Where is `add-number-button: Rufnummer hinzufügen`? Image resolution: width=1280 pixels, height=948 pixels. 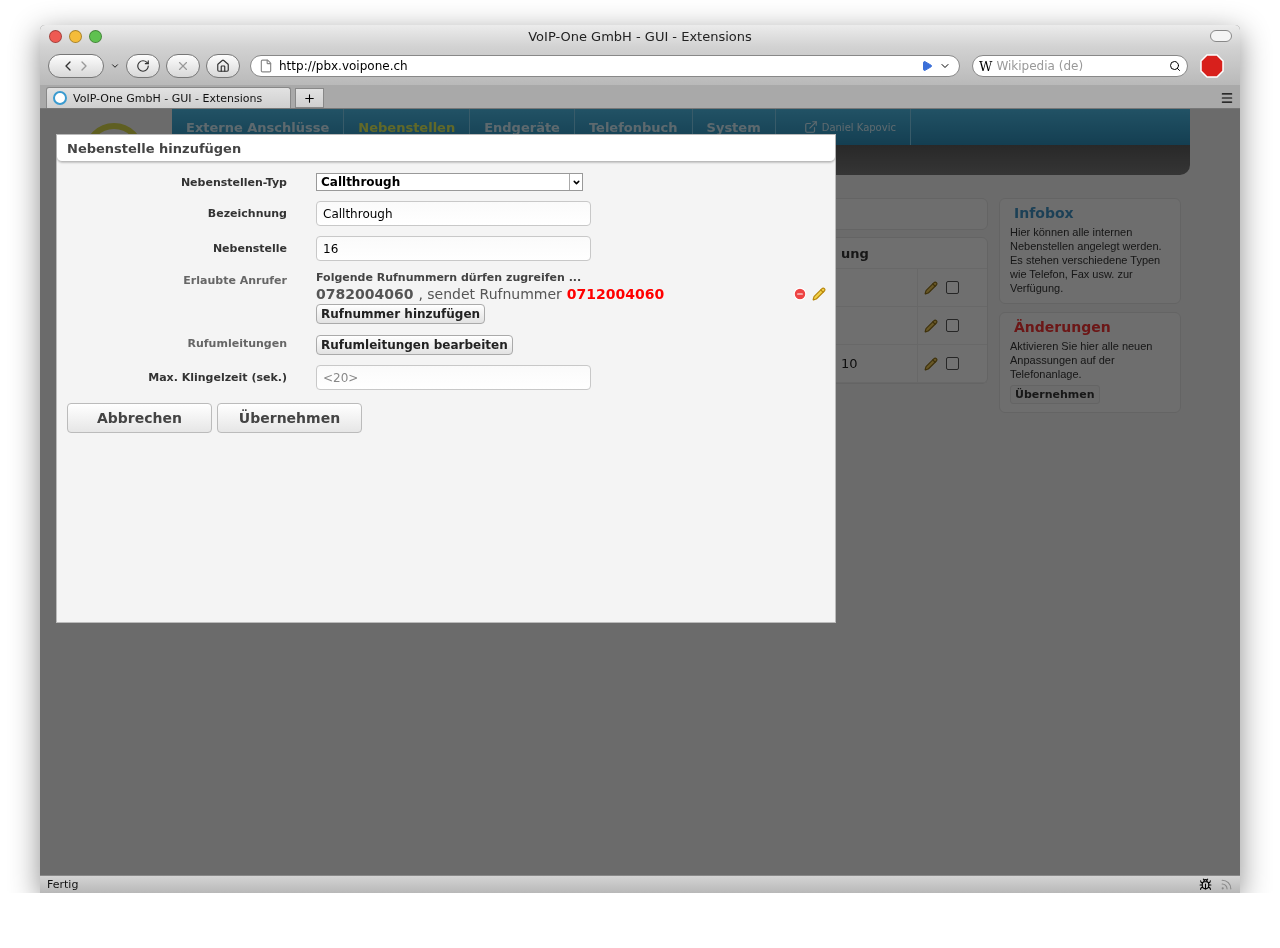
add-number-button: Rufnummer hinzufügen is located at coordinates (401, 314).